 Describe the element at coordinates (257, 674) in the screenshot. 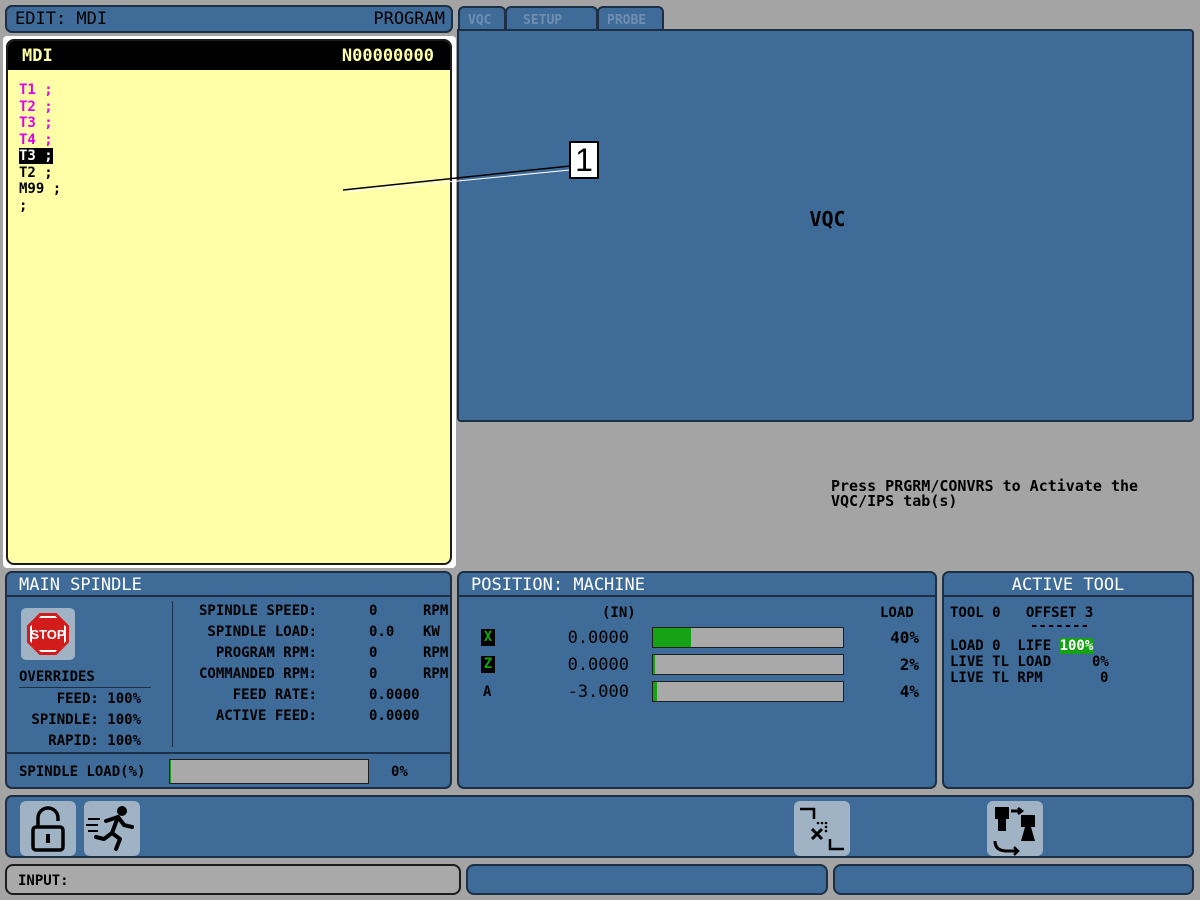

I see `spindle-stat-label: COMMANDED RPM:` at that location.